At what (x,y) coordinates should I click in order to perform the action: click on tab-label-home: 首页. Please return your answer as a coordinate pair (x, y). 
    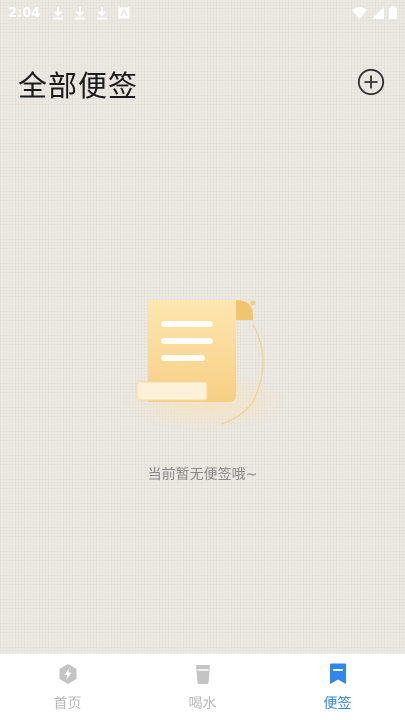
    Looking at the image, I should click on (67, 703).